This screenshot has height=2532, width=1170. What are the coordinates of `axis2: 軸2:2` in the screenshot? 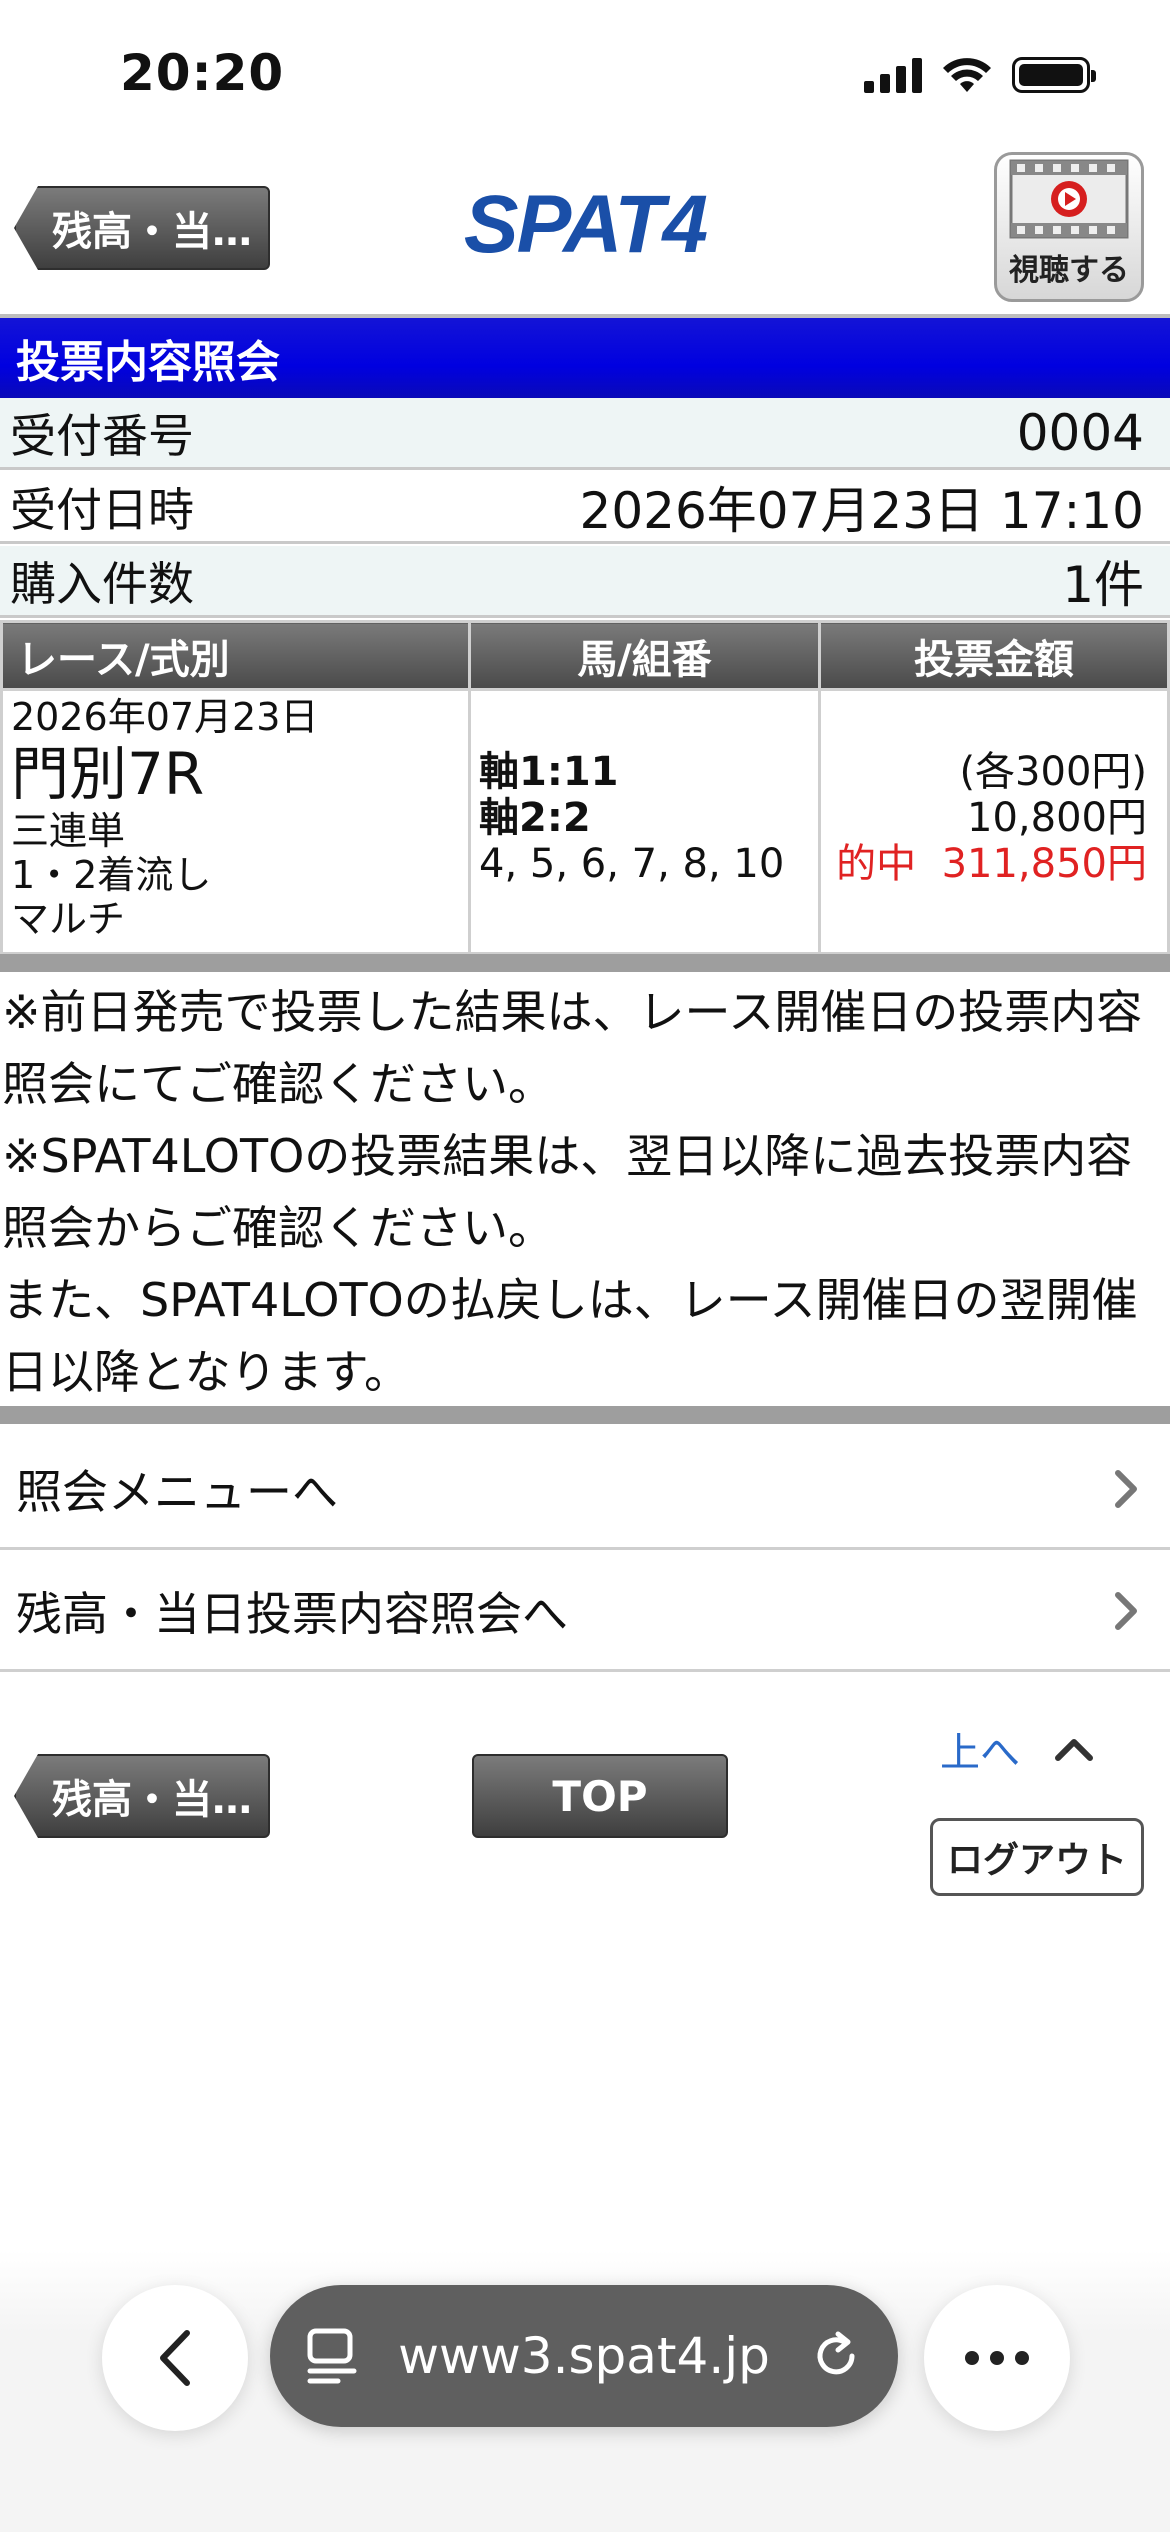 It's located at (535, 818).